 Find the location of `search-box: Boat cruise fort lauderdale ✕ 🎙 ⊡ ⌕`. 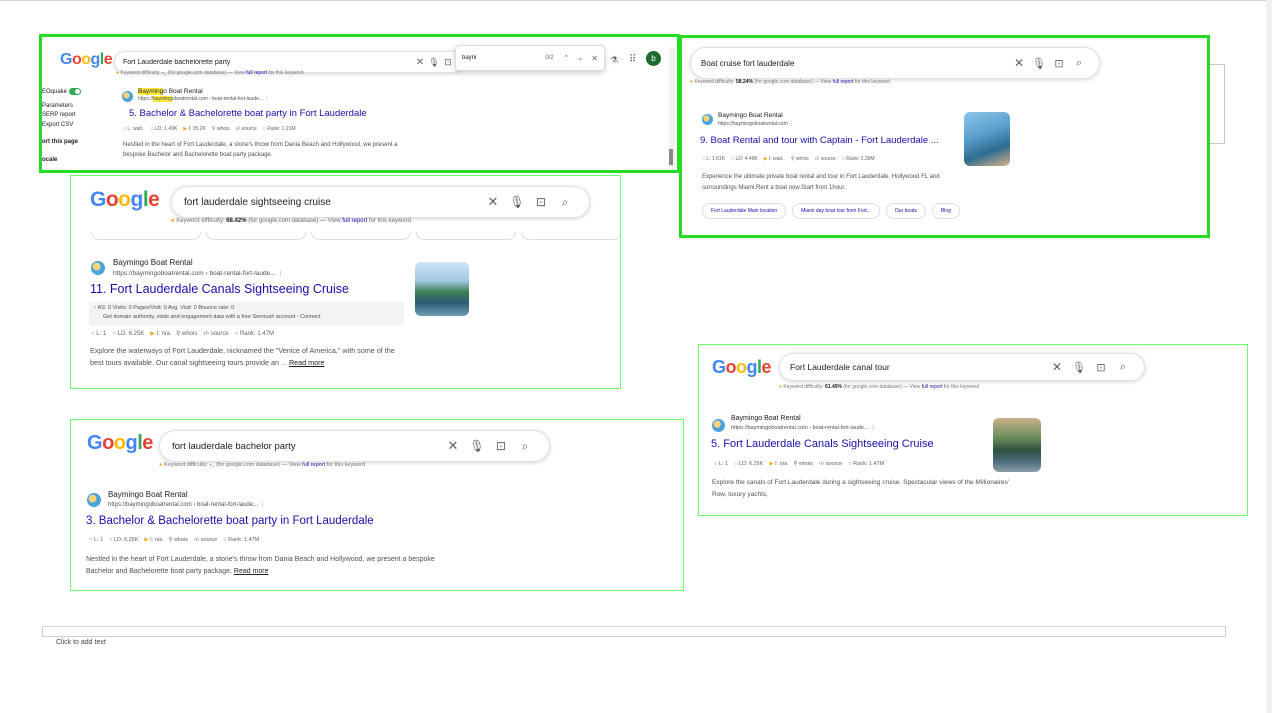

search-box: Boat cruise fort lauderdale ✕ 🎙 ⊡ ⌕ is located at coordinates (895, 63).